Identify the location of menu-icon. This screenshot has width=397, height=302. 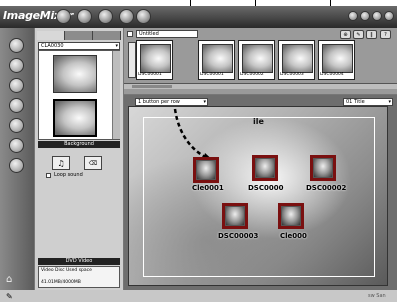
(16, 165).